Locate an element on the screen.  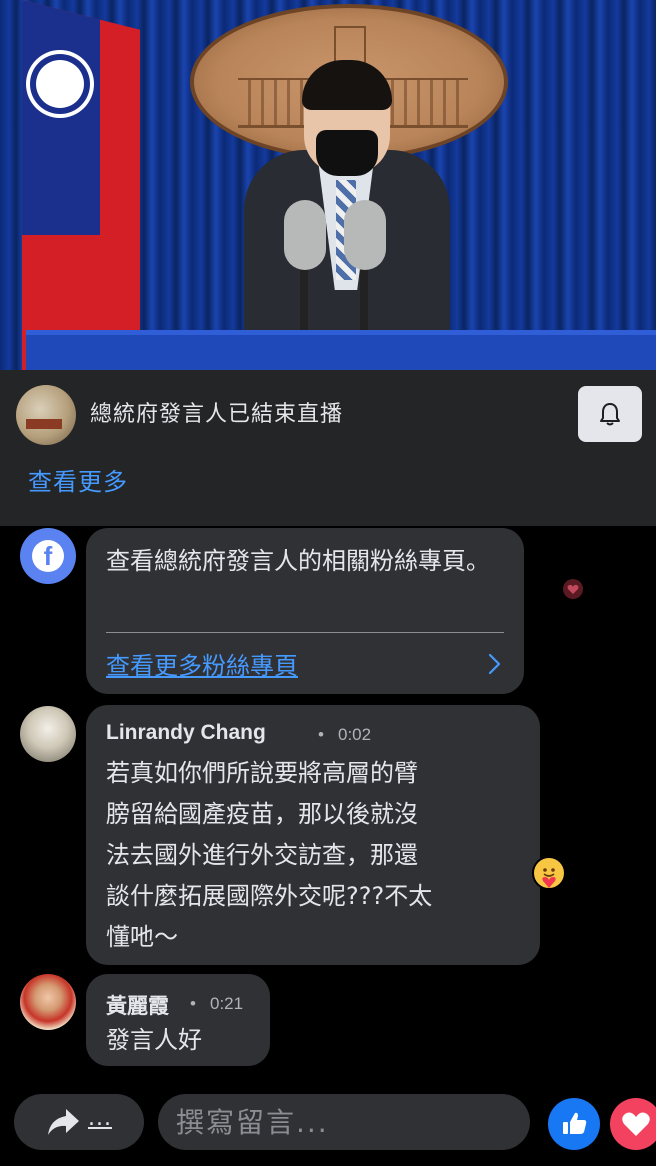
notification-bell-button is located at coordinates (610, 414).